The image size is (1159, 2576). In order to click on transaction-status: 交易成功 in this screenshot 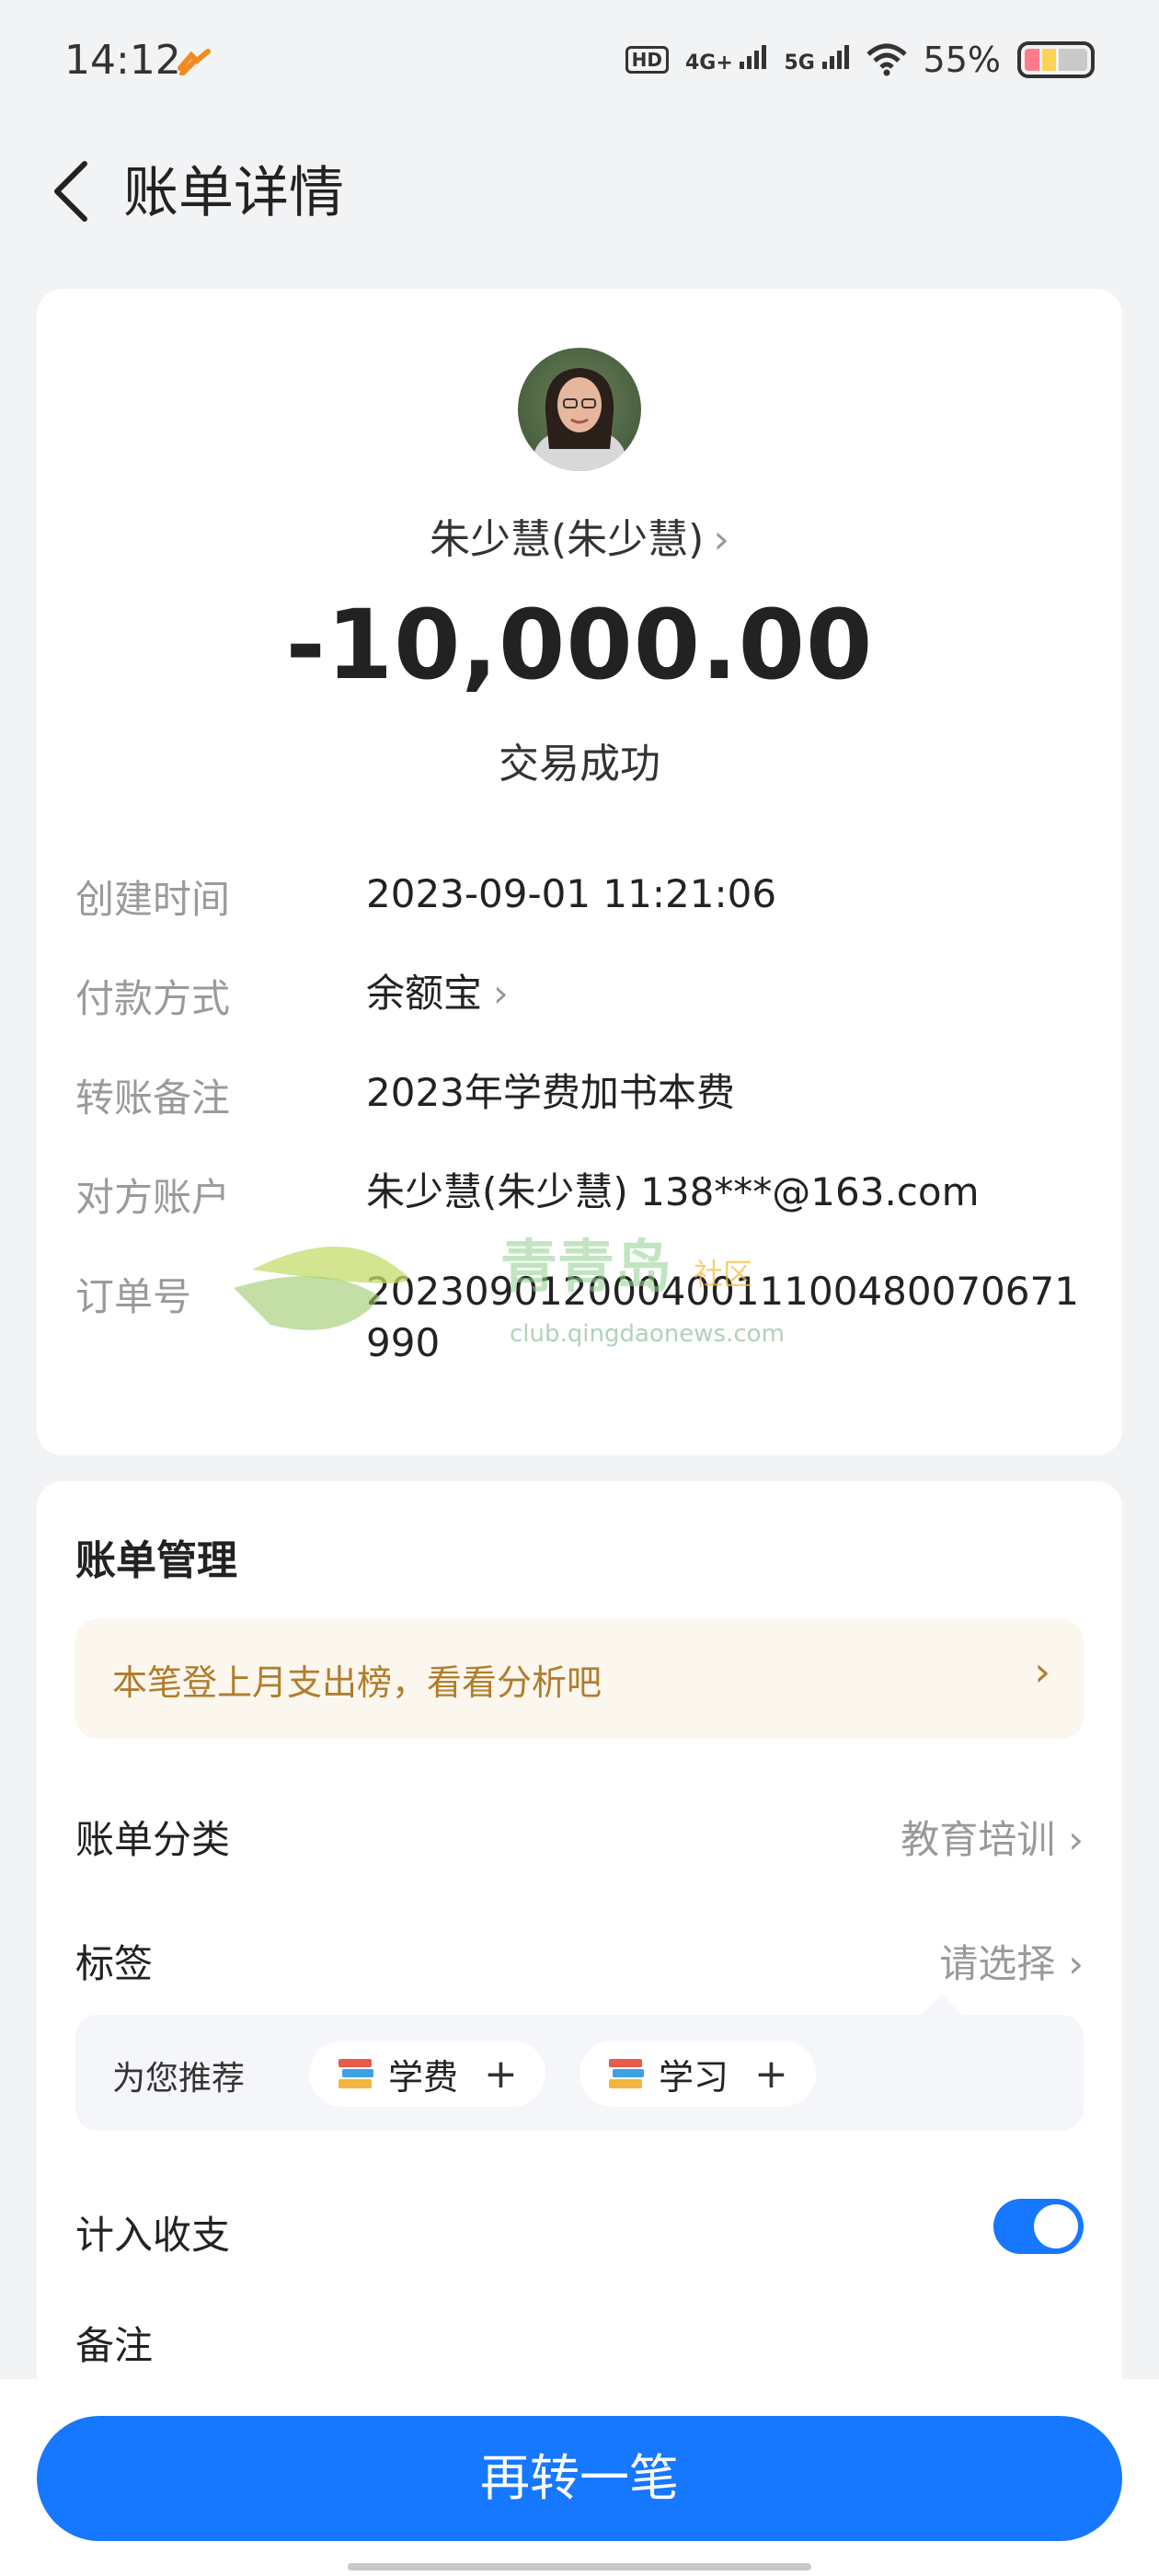, I will do `click(579, 764)`.